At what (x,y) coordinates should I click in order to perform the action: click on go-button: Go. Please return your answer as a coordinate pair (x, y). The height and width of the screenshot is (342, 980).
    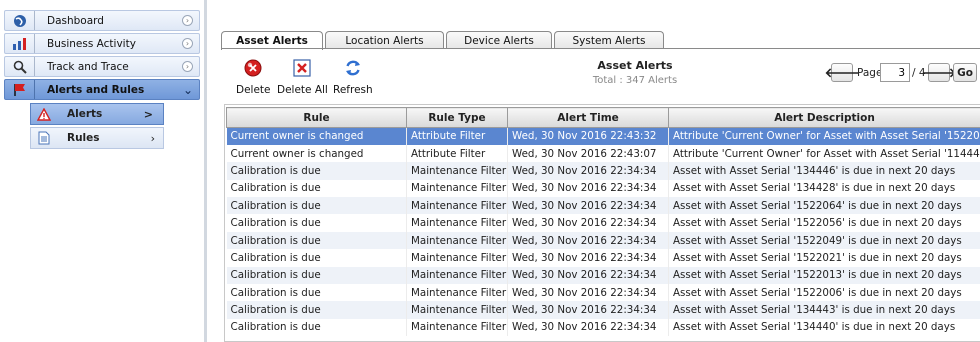
    Looking at the image, I should click on (965, 72).